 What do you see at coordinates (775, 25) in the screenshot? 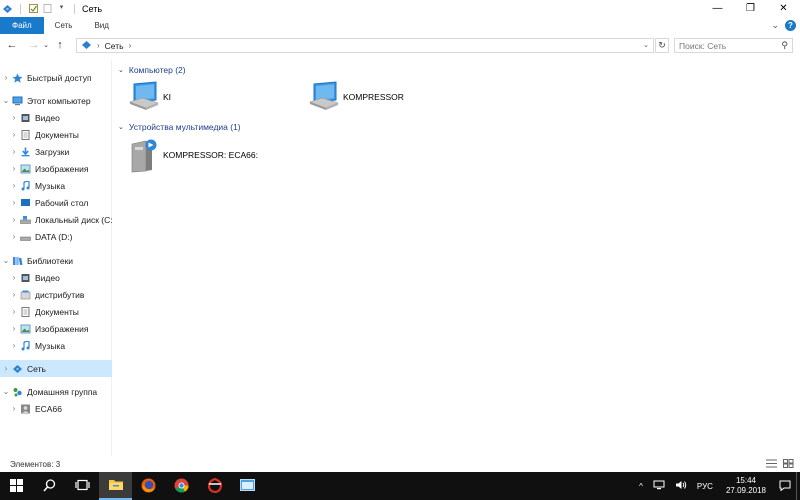
I see `expand-ribbon-icon: ⌄` at bounding box center [775, 25].